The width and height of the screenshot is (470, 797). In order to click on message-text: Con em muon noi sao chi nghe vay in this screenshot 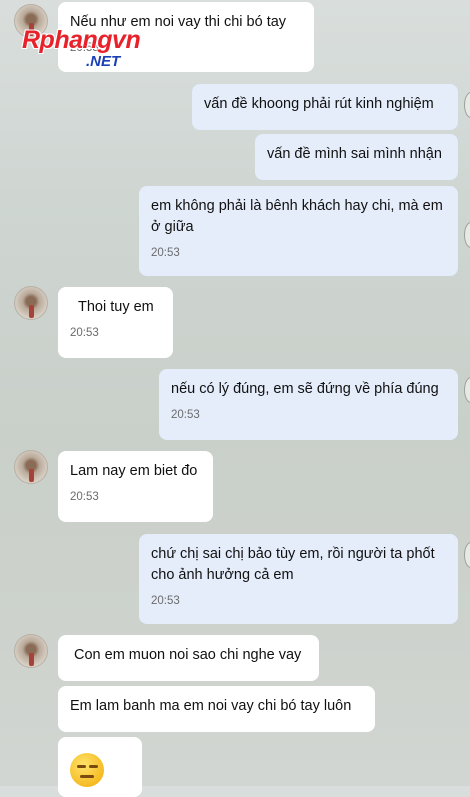, I will do `click(188, 655)`.